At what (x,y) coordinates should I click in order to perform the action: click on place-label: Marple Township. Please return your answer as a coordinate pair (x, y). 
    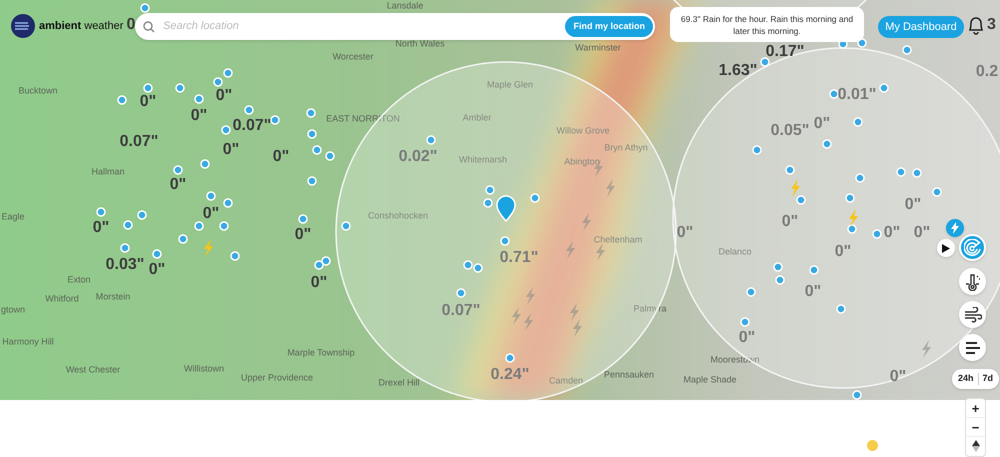
    Looking at the image, I should click on (321, 353).